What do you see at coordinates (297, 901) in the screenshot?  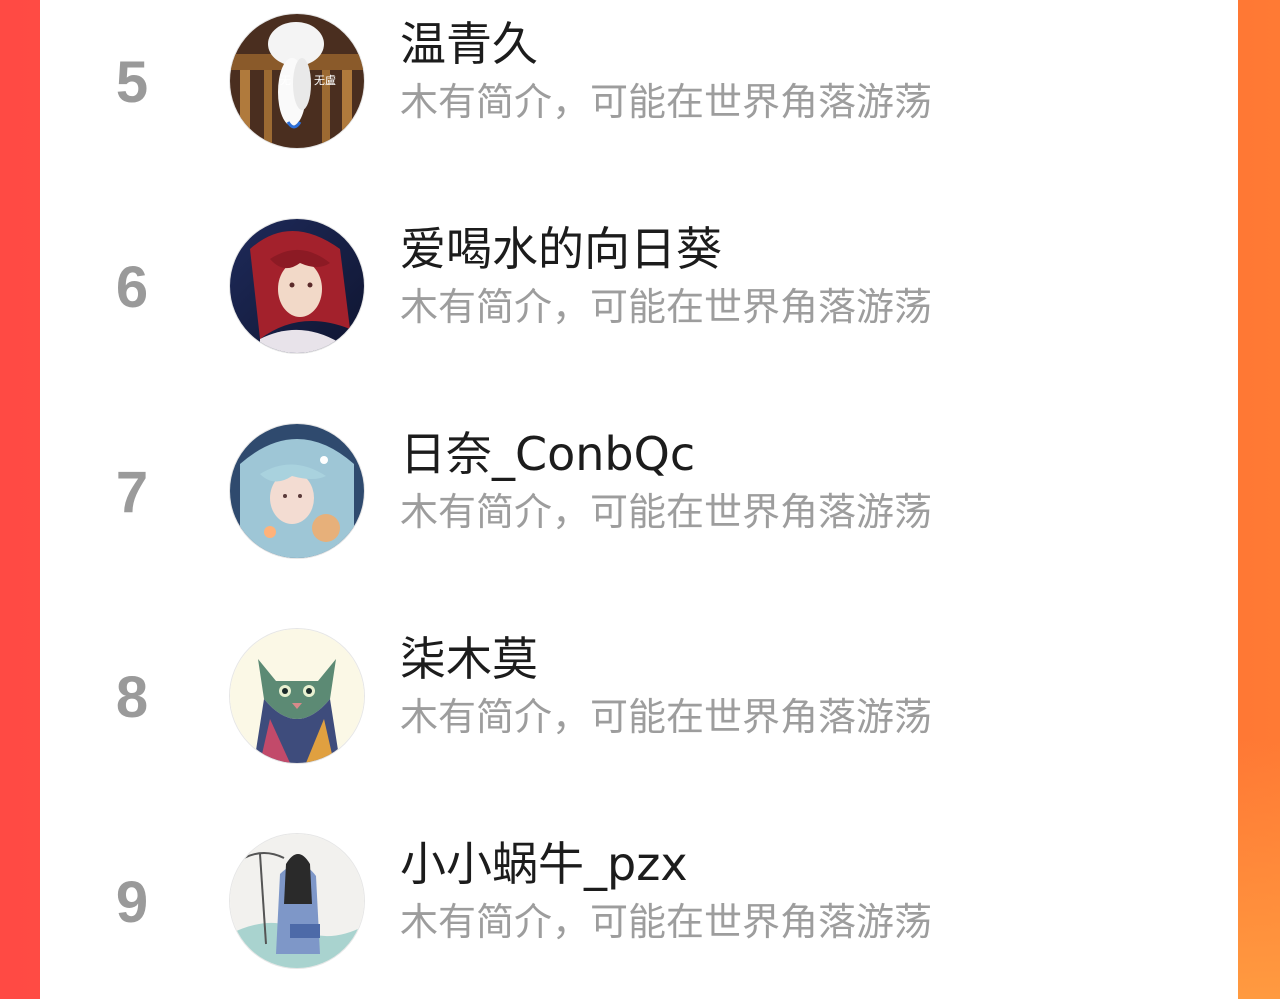 I see `ancient-swordsman-avatar-icon` at bounding box center [297, 901].